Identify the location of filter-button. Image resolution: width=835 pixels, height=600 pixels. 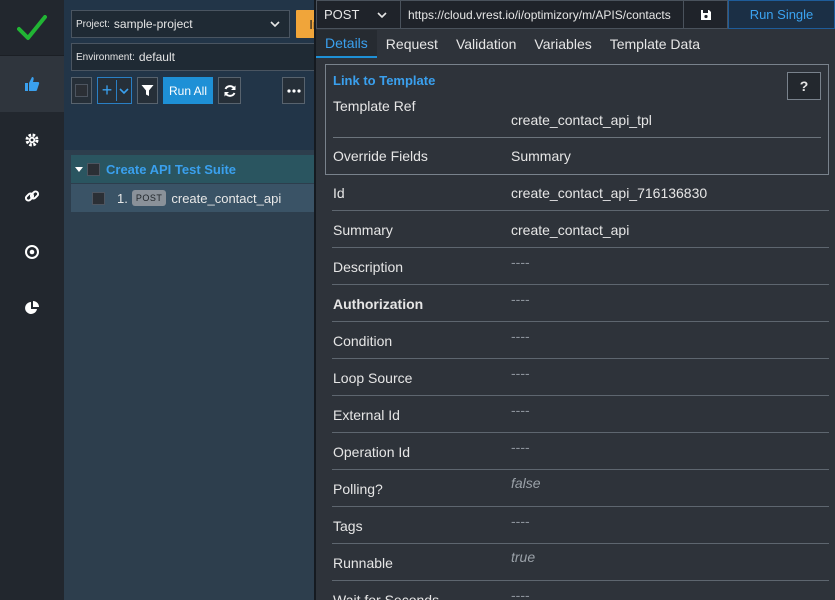
(147, 90).